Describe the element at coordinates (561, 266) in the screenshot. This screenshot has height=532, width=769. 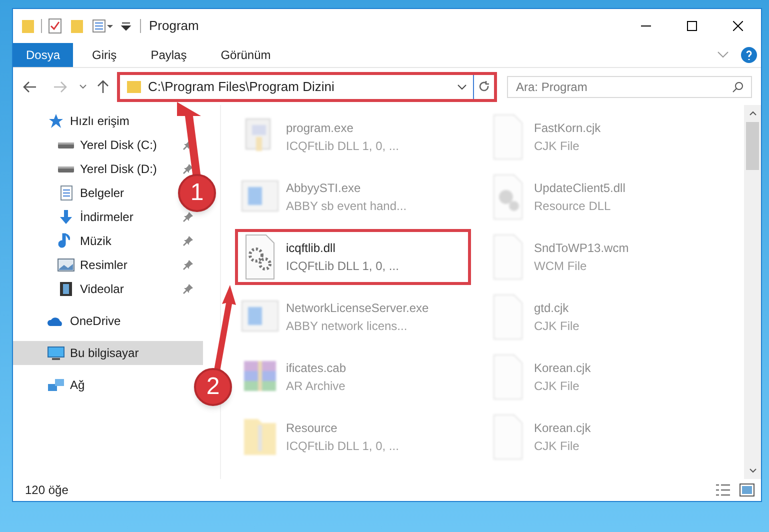
I see `file-description: WCM File` at that location.